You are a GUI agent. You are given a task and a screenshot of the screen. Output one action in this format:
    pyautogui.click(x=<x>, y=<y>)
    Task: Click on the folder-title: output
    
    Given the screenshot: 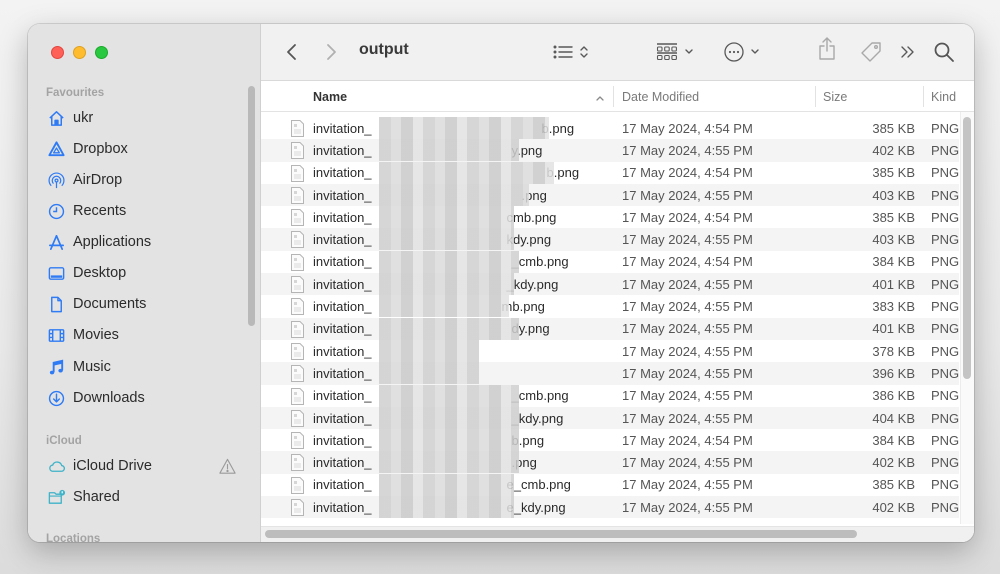 What is the action you would take?
    pyautogui.click(x=384, y=49)
    